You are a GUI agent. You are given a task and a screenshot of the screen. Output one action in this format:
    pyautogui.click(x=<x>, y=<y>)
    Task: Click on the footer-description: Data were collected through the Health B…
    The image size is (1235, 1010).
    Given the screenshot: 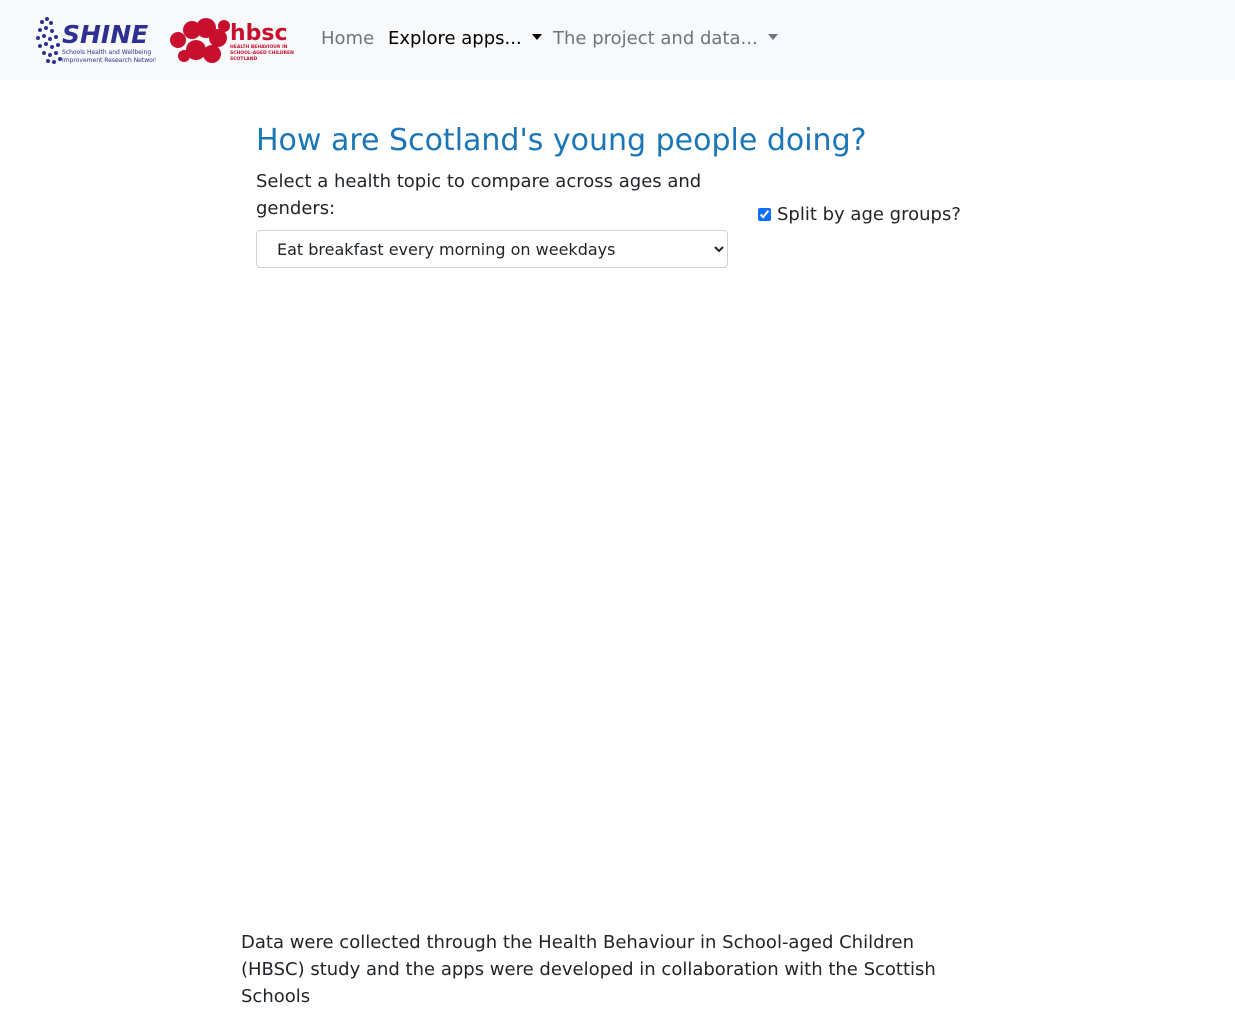 What is the action you would take?
    pyautogui.click(x=588, y=969)
    